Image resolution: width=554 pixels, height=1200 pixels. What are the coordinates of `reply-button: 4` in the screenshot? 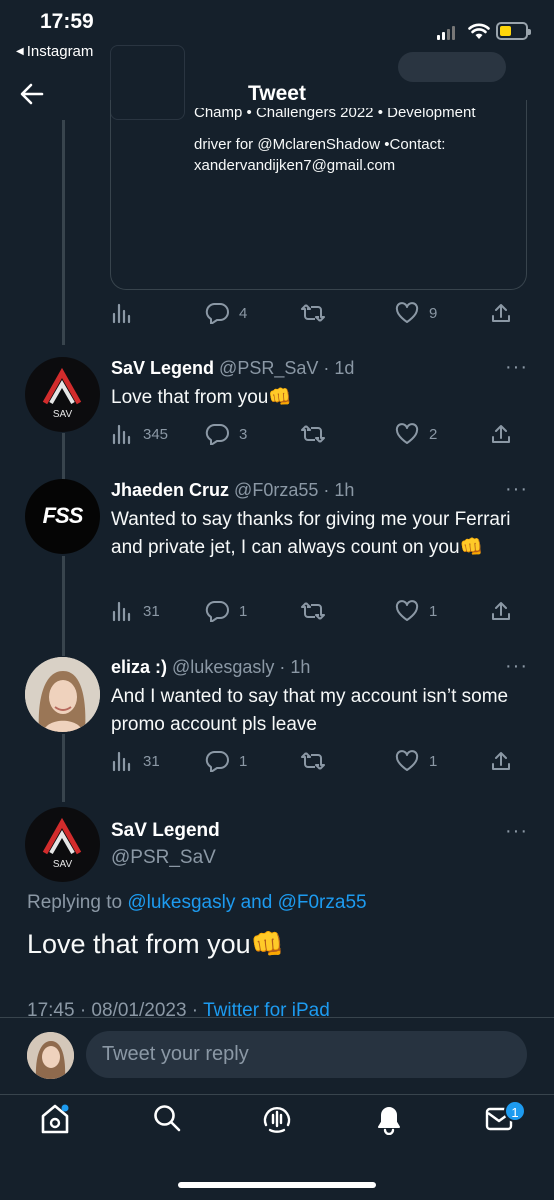 It's located at (226, 313).